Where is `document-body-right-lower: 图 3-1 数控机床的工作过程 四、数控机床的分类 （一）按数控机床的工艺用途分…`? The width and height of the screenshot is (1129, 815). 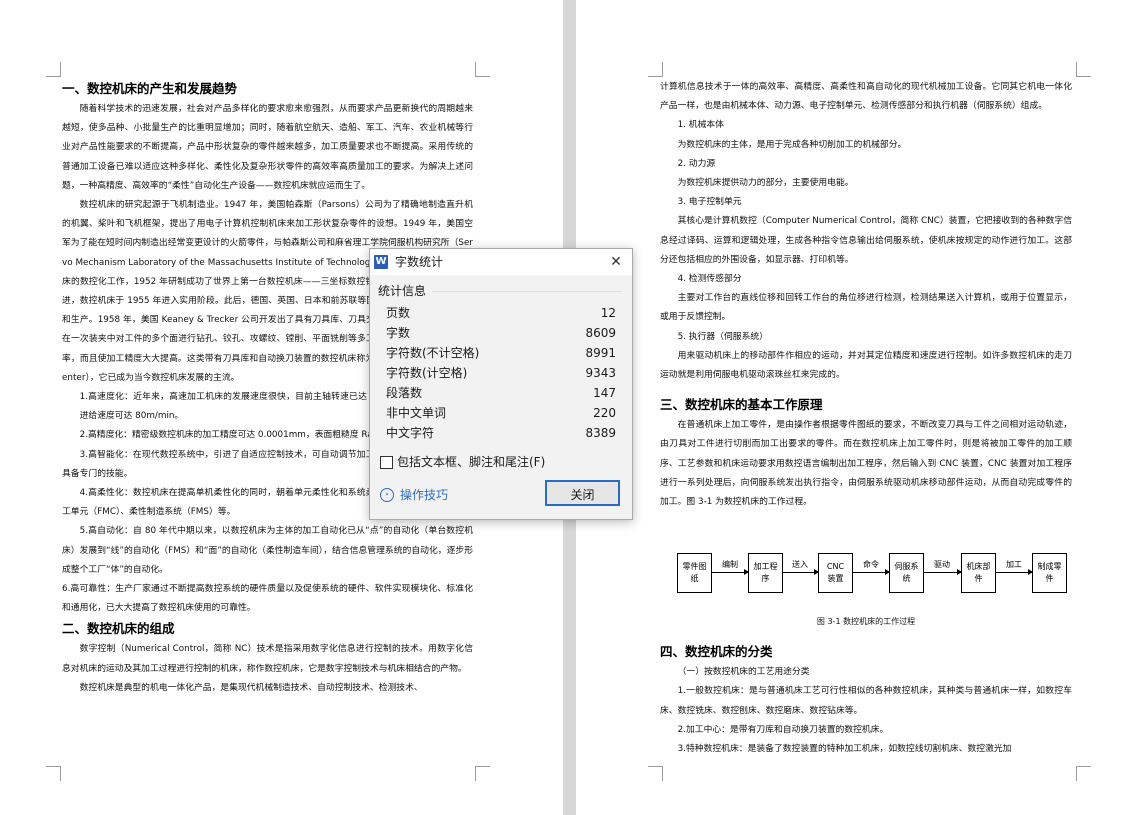
document-body-right-lower: 图 3-1 数控机床的工作过程 四、数控机床的分类 （一）按数控机床的工艺用途分… is located at coordinates (866, 685).